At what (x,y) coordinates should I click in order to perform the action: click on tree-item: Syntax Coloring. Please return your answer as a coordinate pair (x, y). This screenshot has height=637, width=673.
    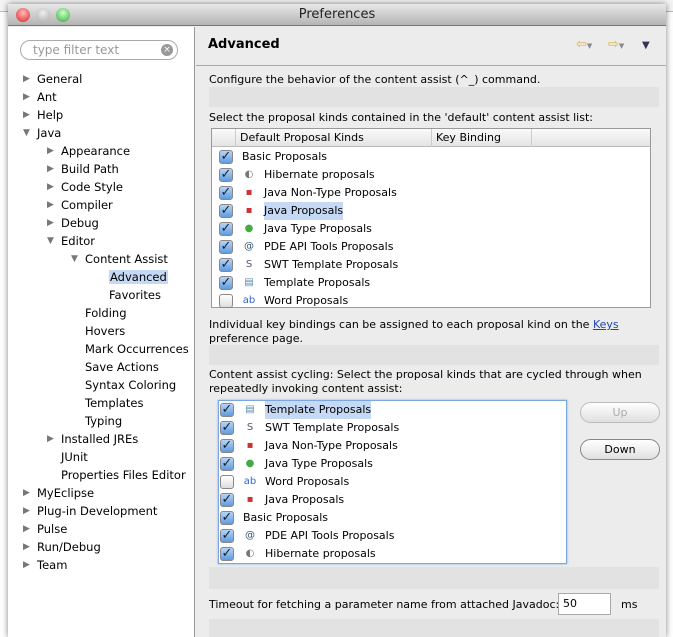
    Looking at the image, I should click on (130, 385).